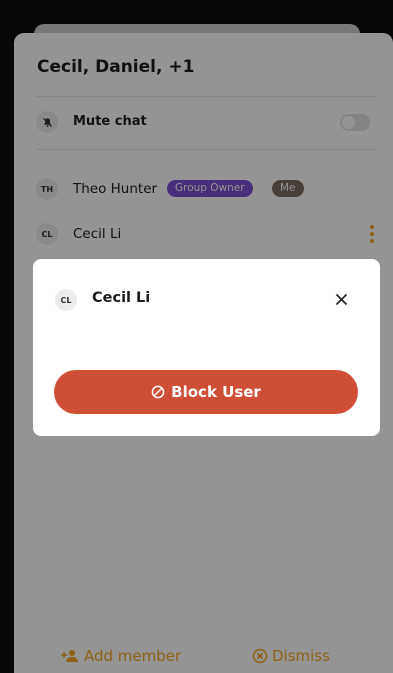 The width and height of the screenshot is (393, 673). I want to click on block-user-button: Block User, so click(206, 392).